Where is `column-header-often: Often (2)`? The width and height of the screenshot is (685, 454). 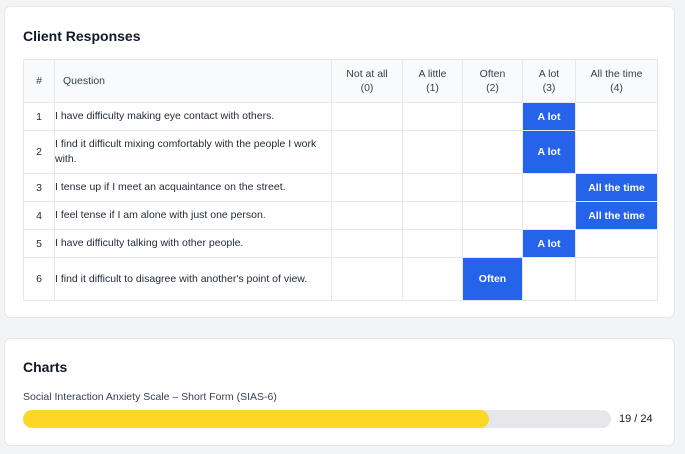 column-header-often: Often (2) is located at coordinates (492, 81).